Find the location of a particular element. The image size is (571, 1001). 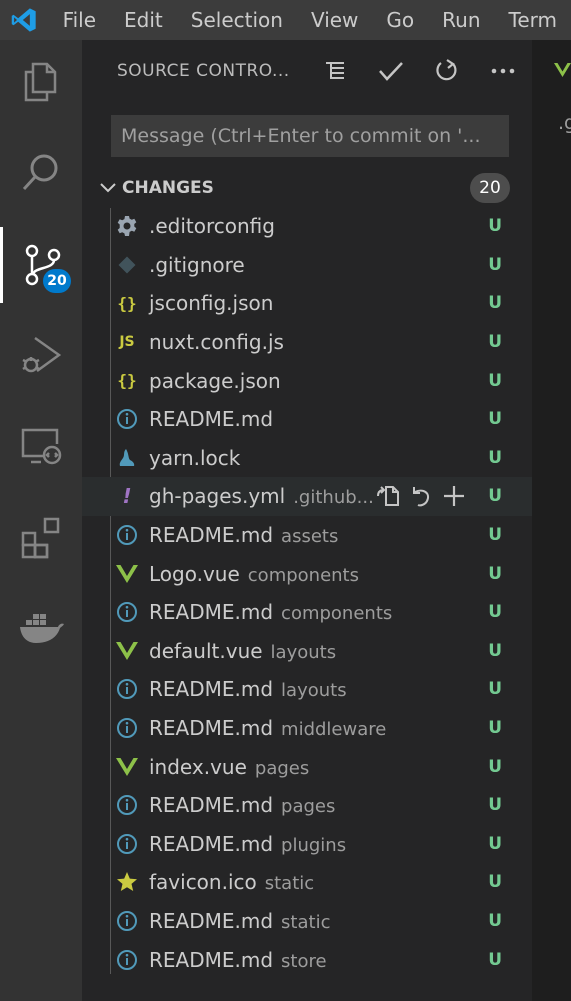

file-row: {} package.json U is located at coordinates (307, 380).